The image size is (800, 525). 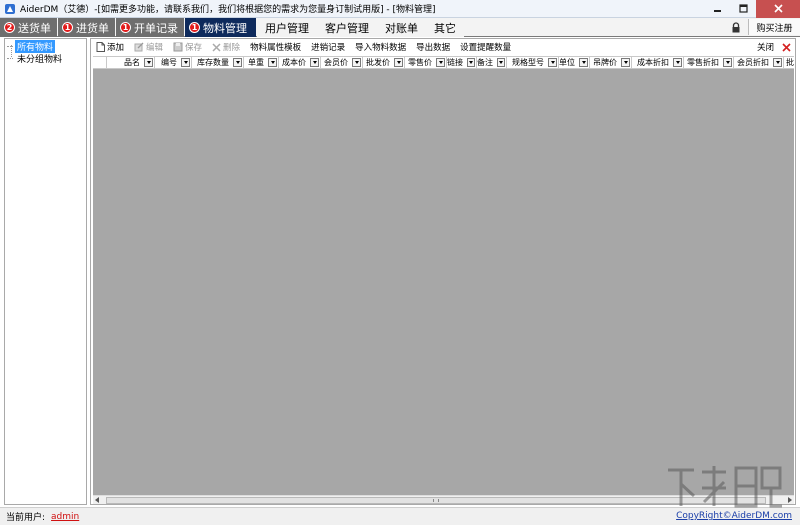 I want to click on column-header: 规格型号, so click(x=533, y=62).